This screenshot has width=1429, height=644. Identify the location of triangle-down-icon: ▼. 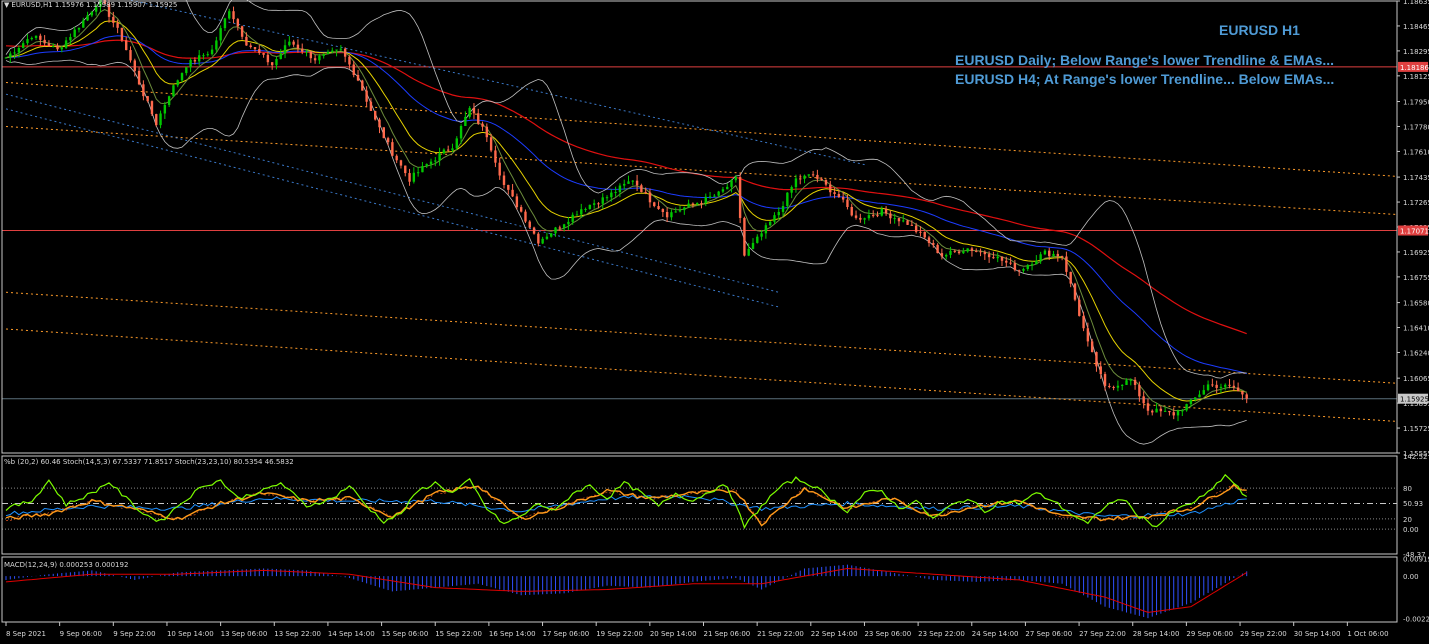
(6, 5).